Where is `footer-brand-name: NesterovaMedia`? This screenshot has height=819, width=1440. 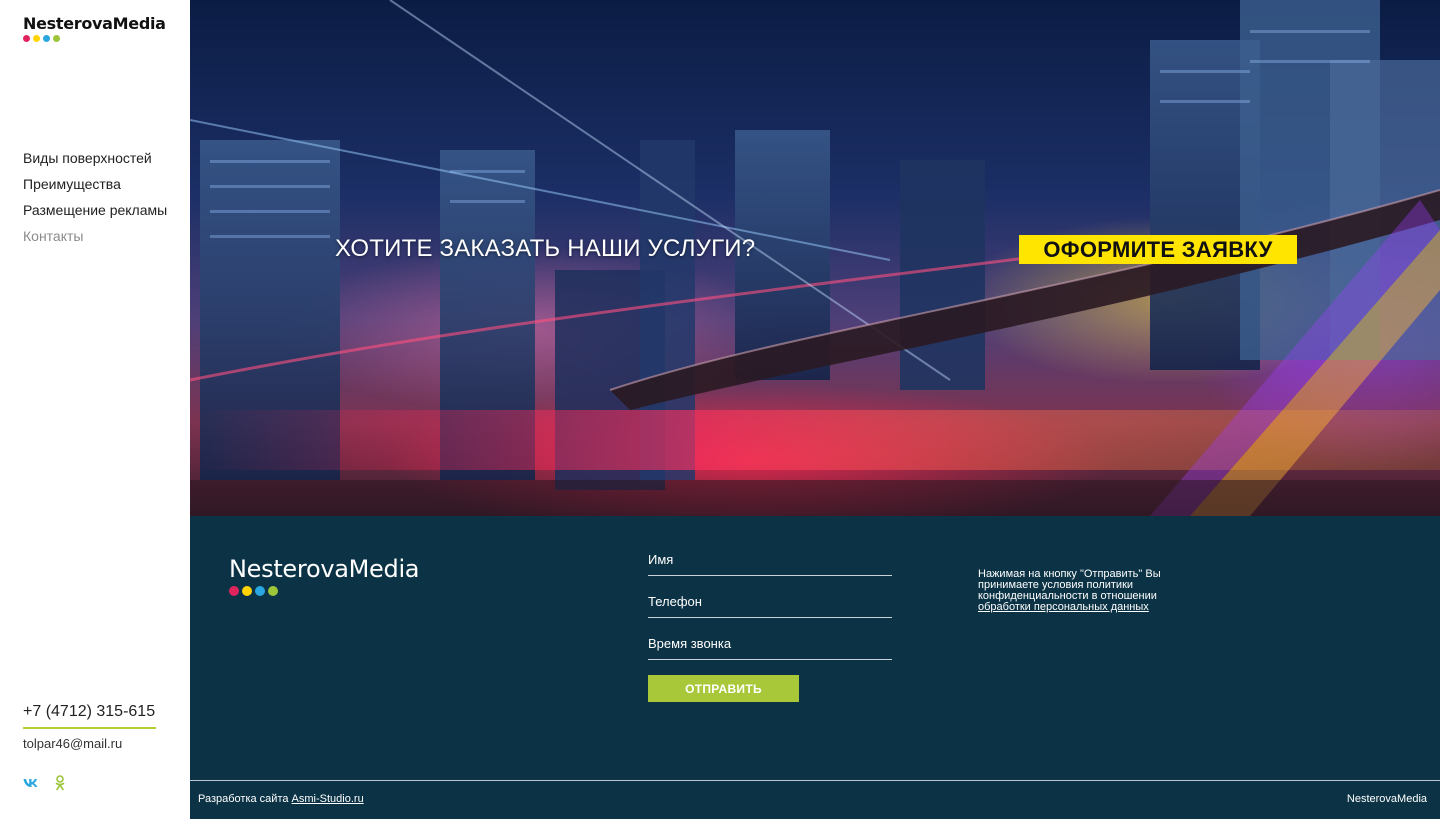
footer-brand-name: NesterovaMedia is located at coordinates (1386, 799).